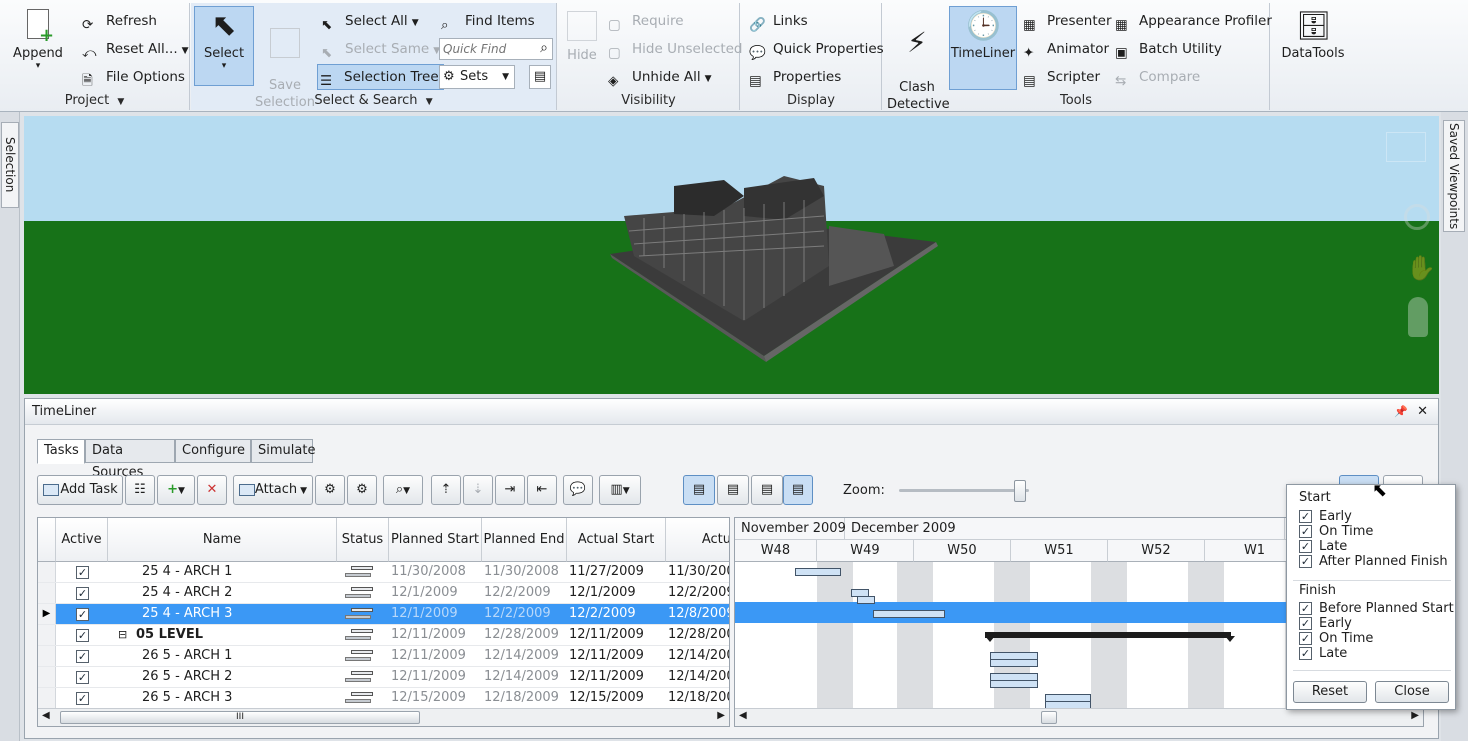 The image size is (1468, 741). I want to click on actual-end-cell: 12/14/2009, so click(697, 656).